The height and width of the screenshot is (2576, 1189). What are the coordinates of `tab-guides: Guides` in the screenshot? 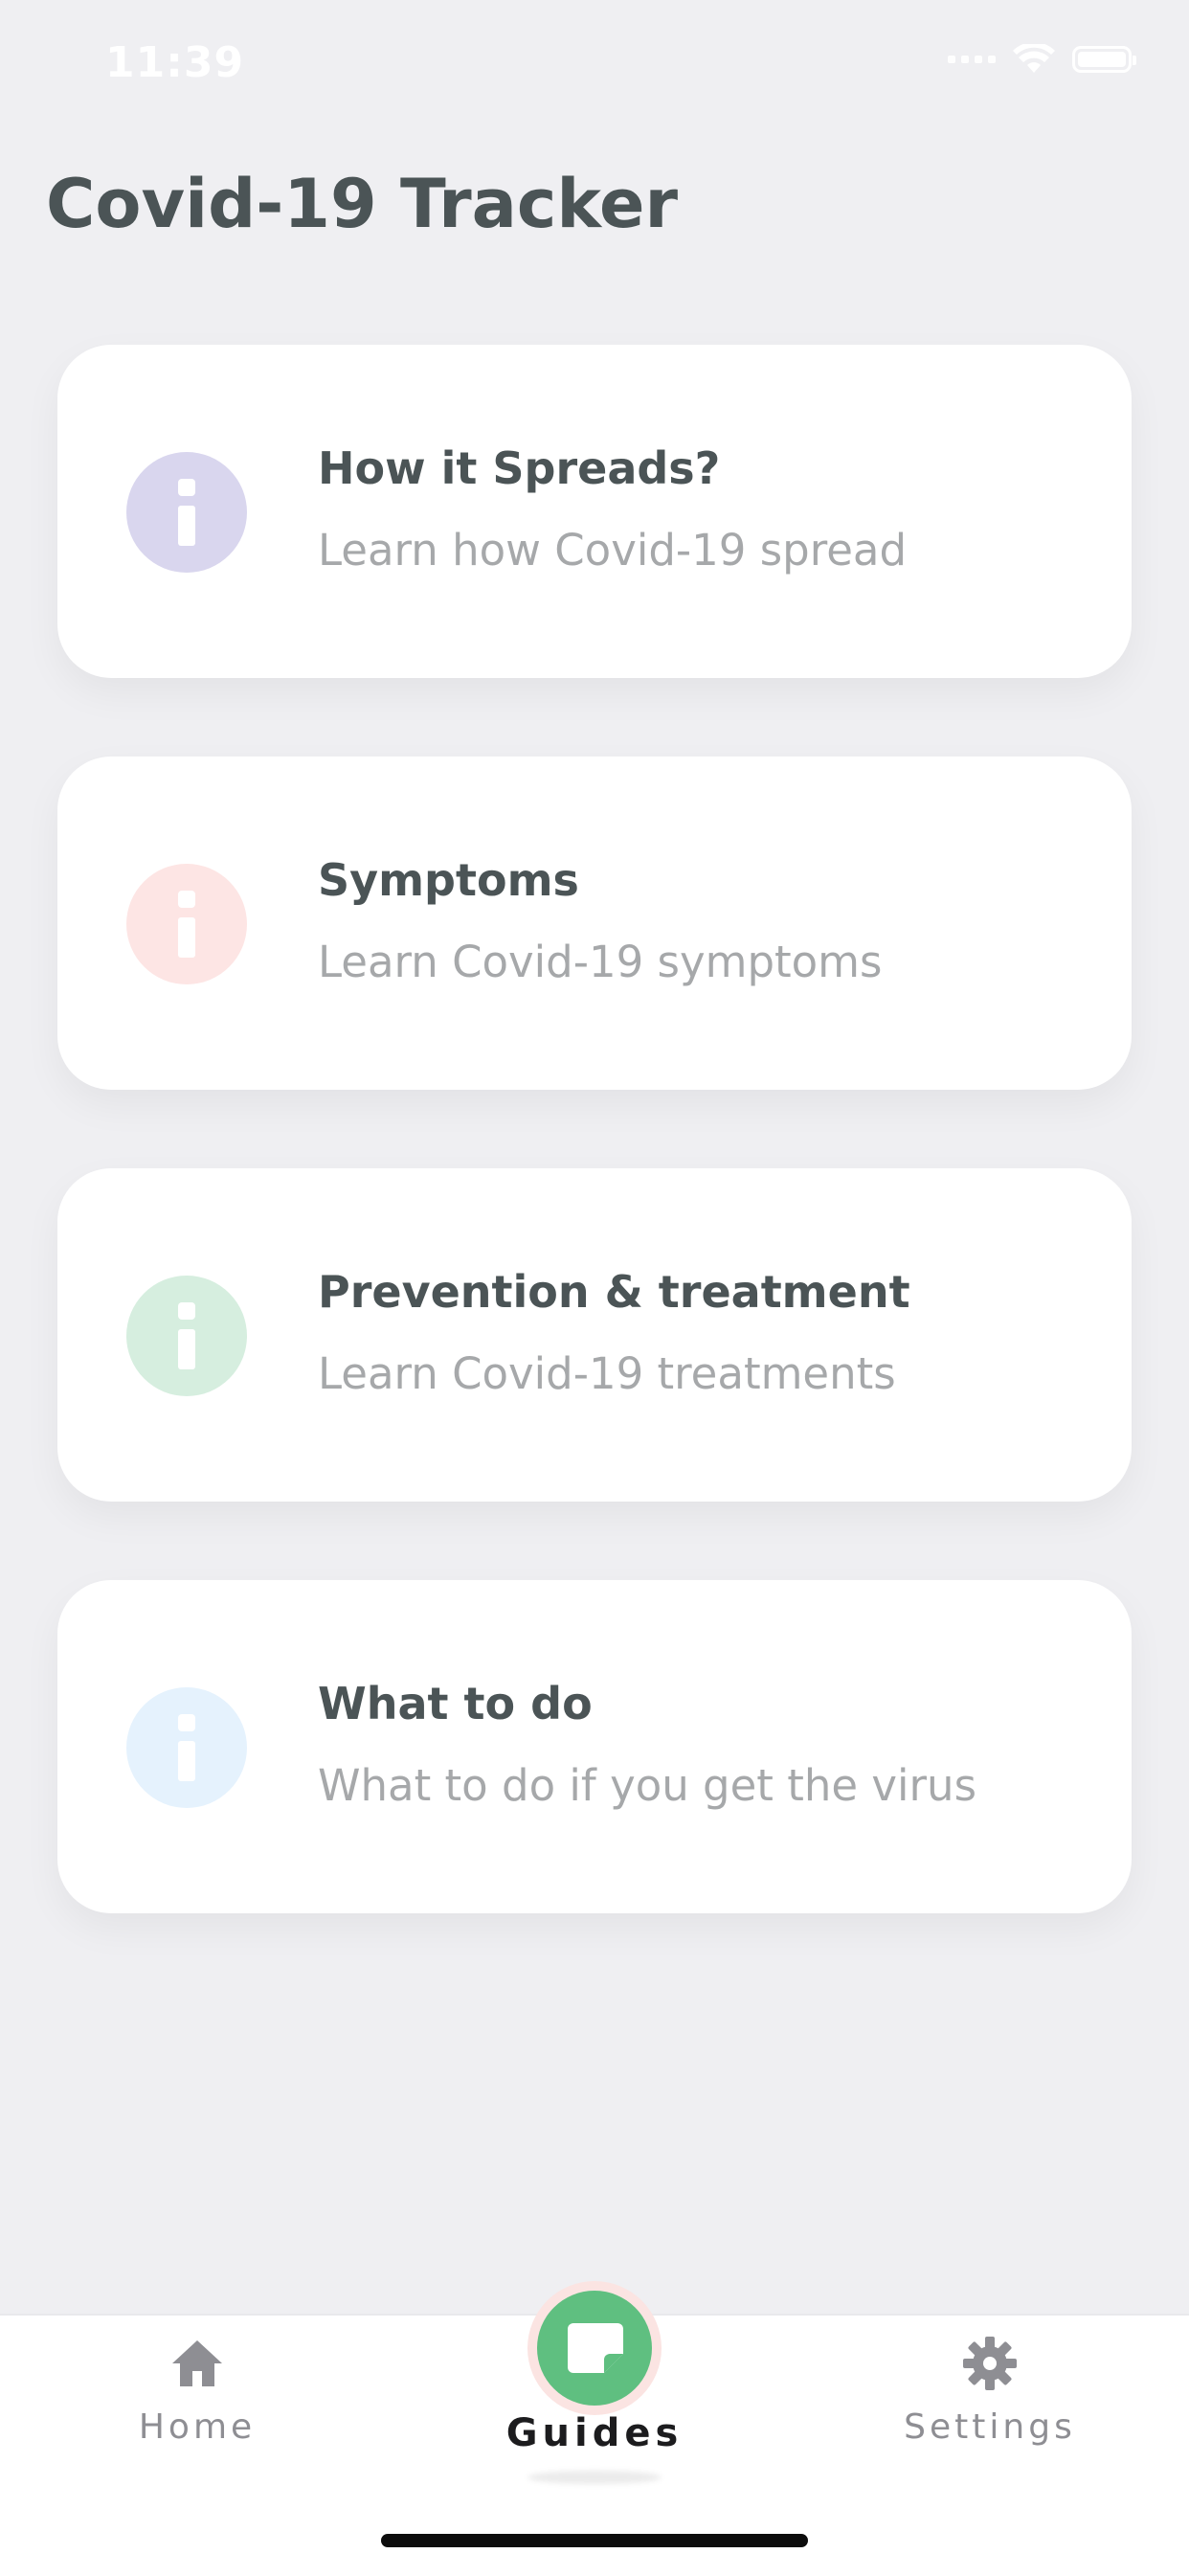 It's located at (594, 2394).